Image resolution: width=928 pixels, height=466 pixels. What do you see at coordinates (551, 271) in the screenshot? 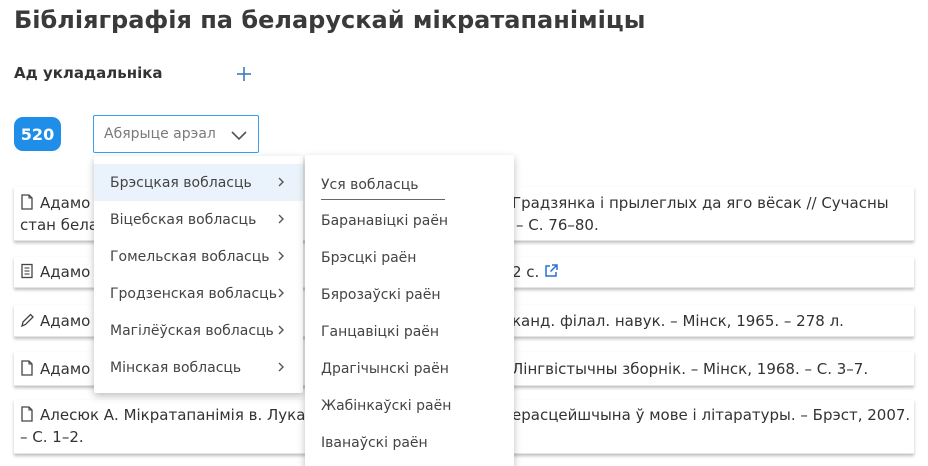
I see `external-link-icon` at bounding box center [551, 271].